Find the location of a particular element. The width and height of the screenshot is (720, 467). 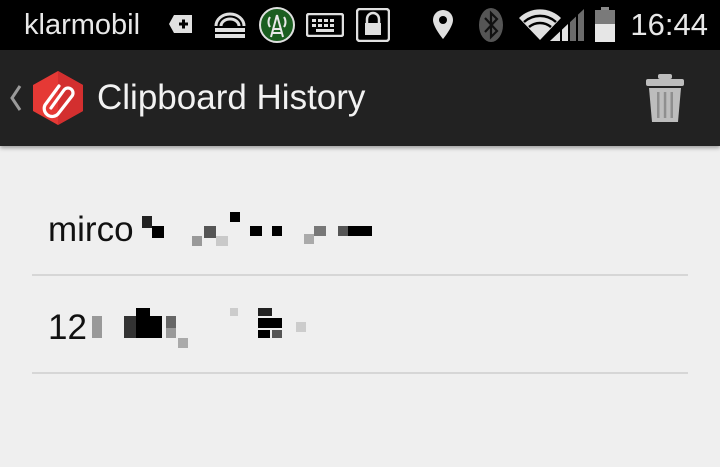

carrier-label: klarmobil is located at coordinates (82, 25).